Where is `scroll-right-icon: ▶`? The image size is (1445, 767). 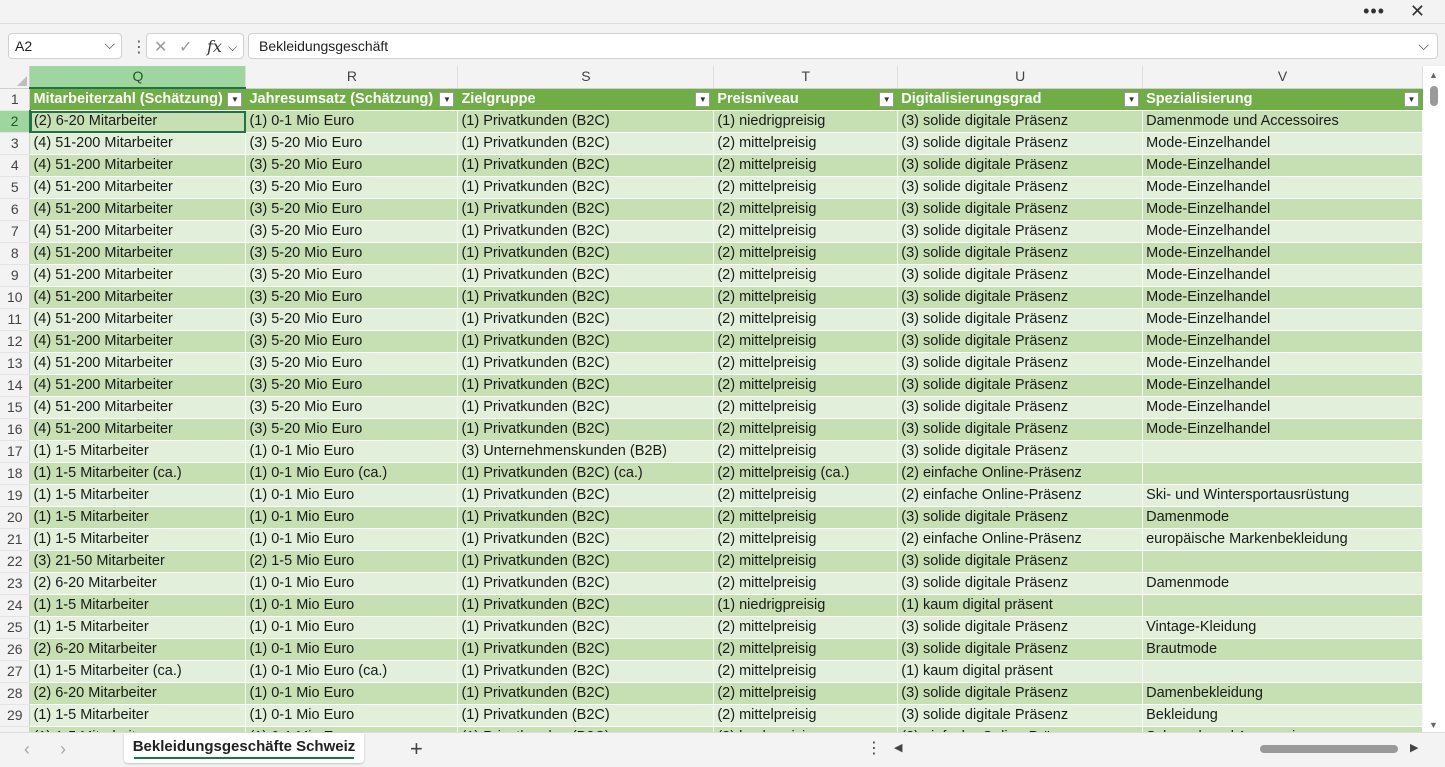
scroll-right-icon: ▶ is located at coordinates (1414, 747).